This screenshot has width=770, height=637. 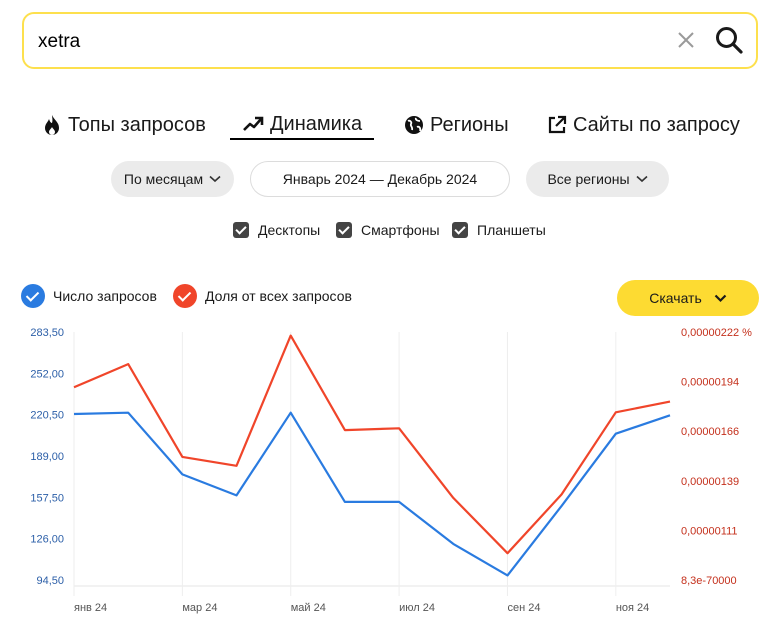 I want to click on y-left-tick-label: 252,00, so click(x=47, y=374).